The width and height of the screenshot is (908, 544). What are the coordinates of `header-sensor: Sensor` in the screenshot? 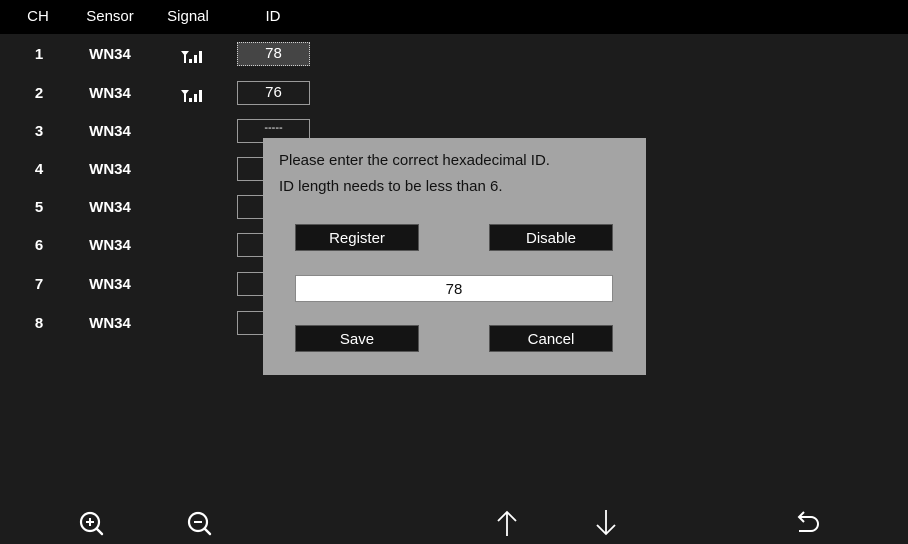 It's located at (110, 16).